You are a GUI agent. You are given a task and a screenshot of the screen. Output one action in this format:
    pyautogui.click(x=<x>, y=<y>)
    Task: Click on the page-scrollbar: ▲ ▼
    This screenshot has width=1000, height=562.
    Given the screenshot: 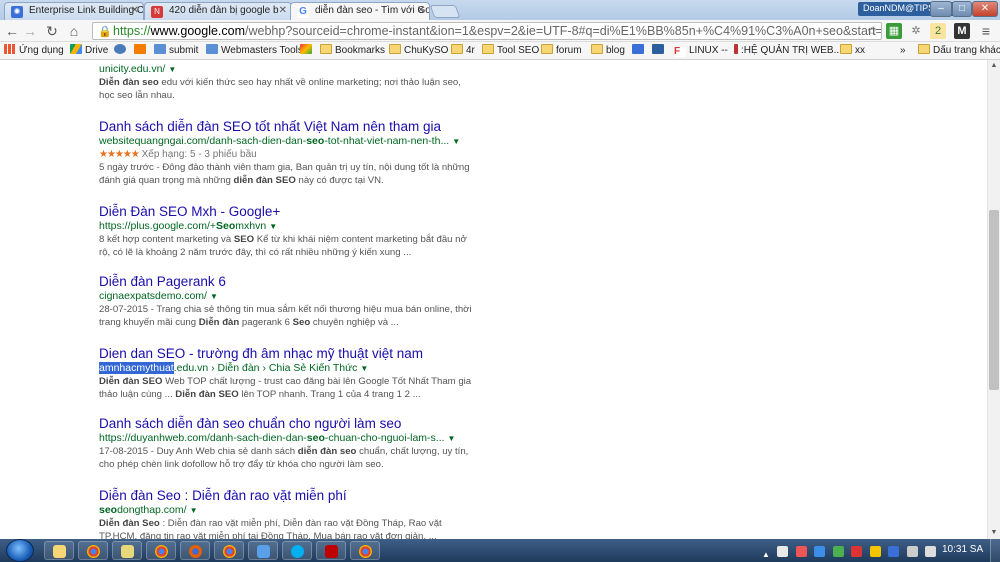 What is the action you would take?
    pyautogui.click(x=993, y=299)
    